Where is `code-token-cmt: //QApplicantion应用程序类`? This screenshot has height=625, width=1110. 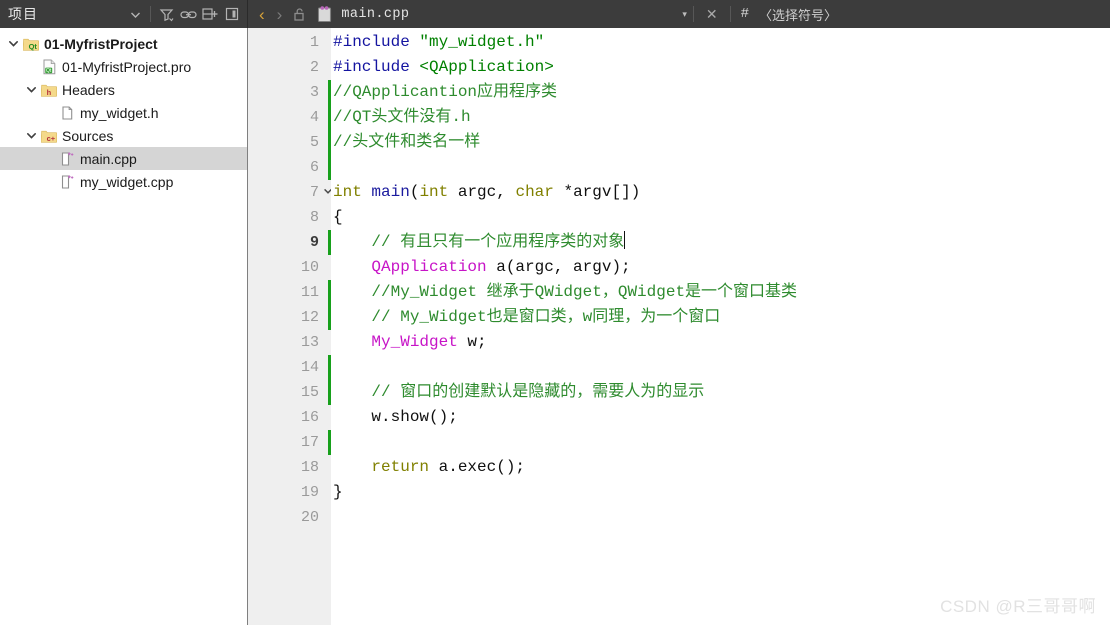
code-token-cmt: //QApplicantion应用程序类 is located at coordinates (445, 92).